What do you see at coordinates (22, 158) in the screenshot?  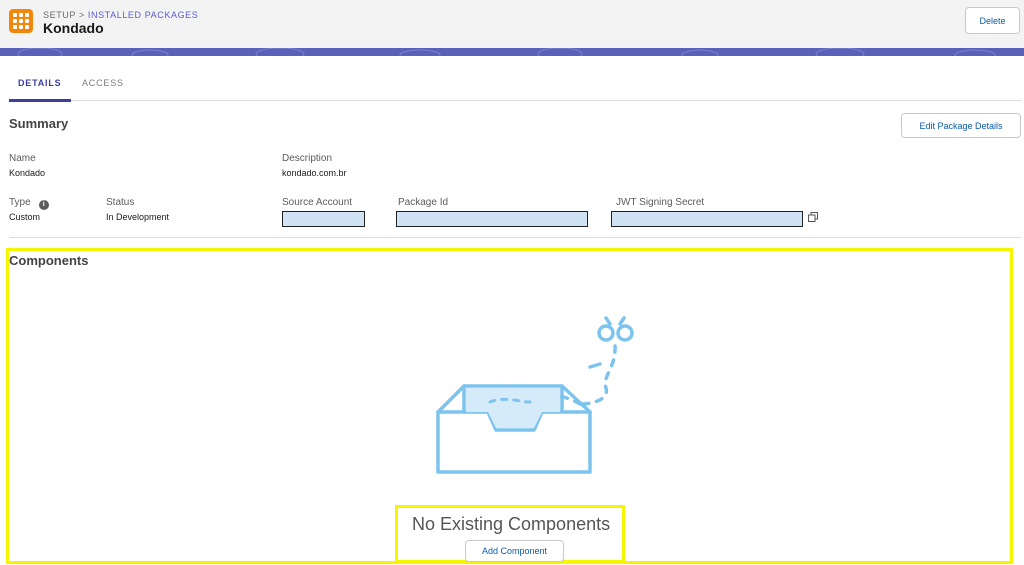 I see `name-label: Name` at bounding box center [22, 158].